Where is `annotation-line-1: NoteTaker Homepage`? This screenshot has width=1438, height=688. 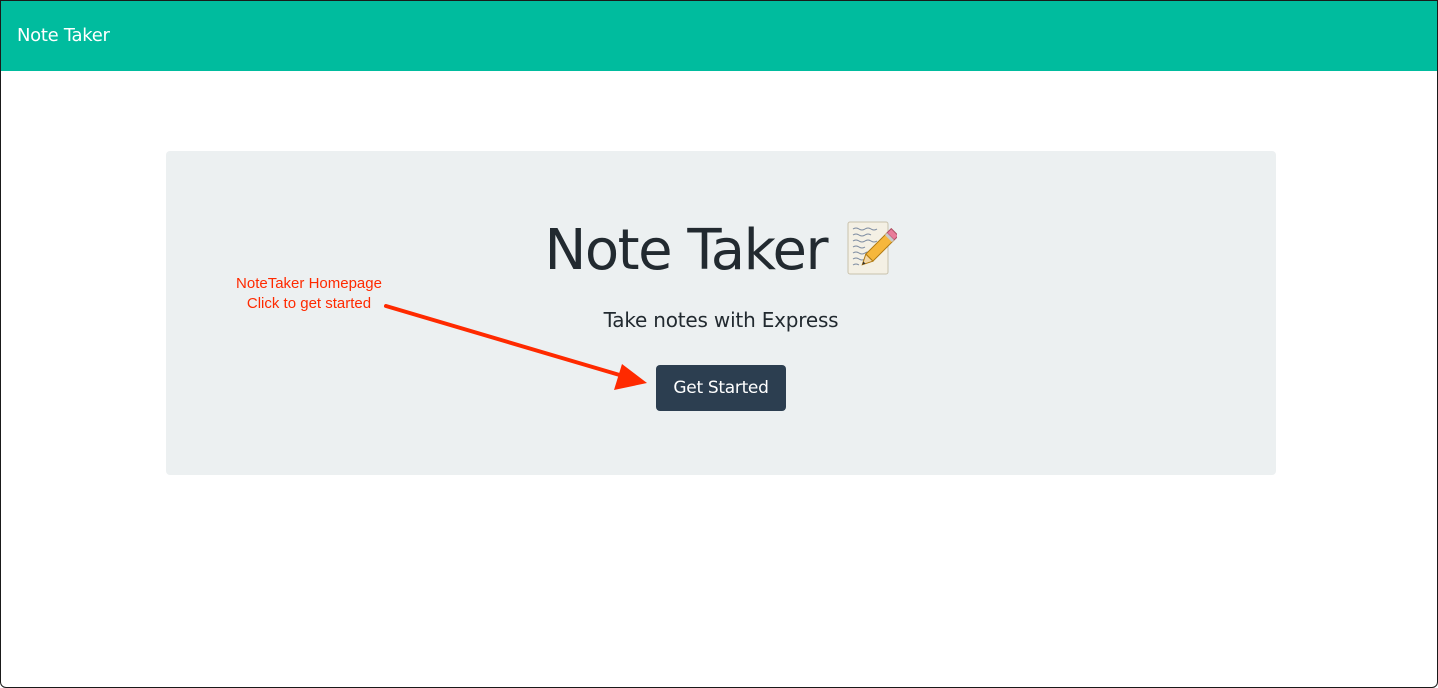
annotation-line-1: NoteTaker Homepage is located at coordinates (309, 283).